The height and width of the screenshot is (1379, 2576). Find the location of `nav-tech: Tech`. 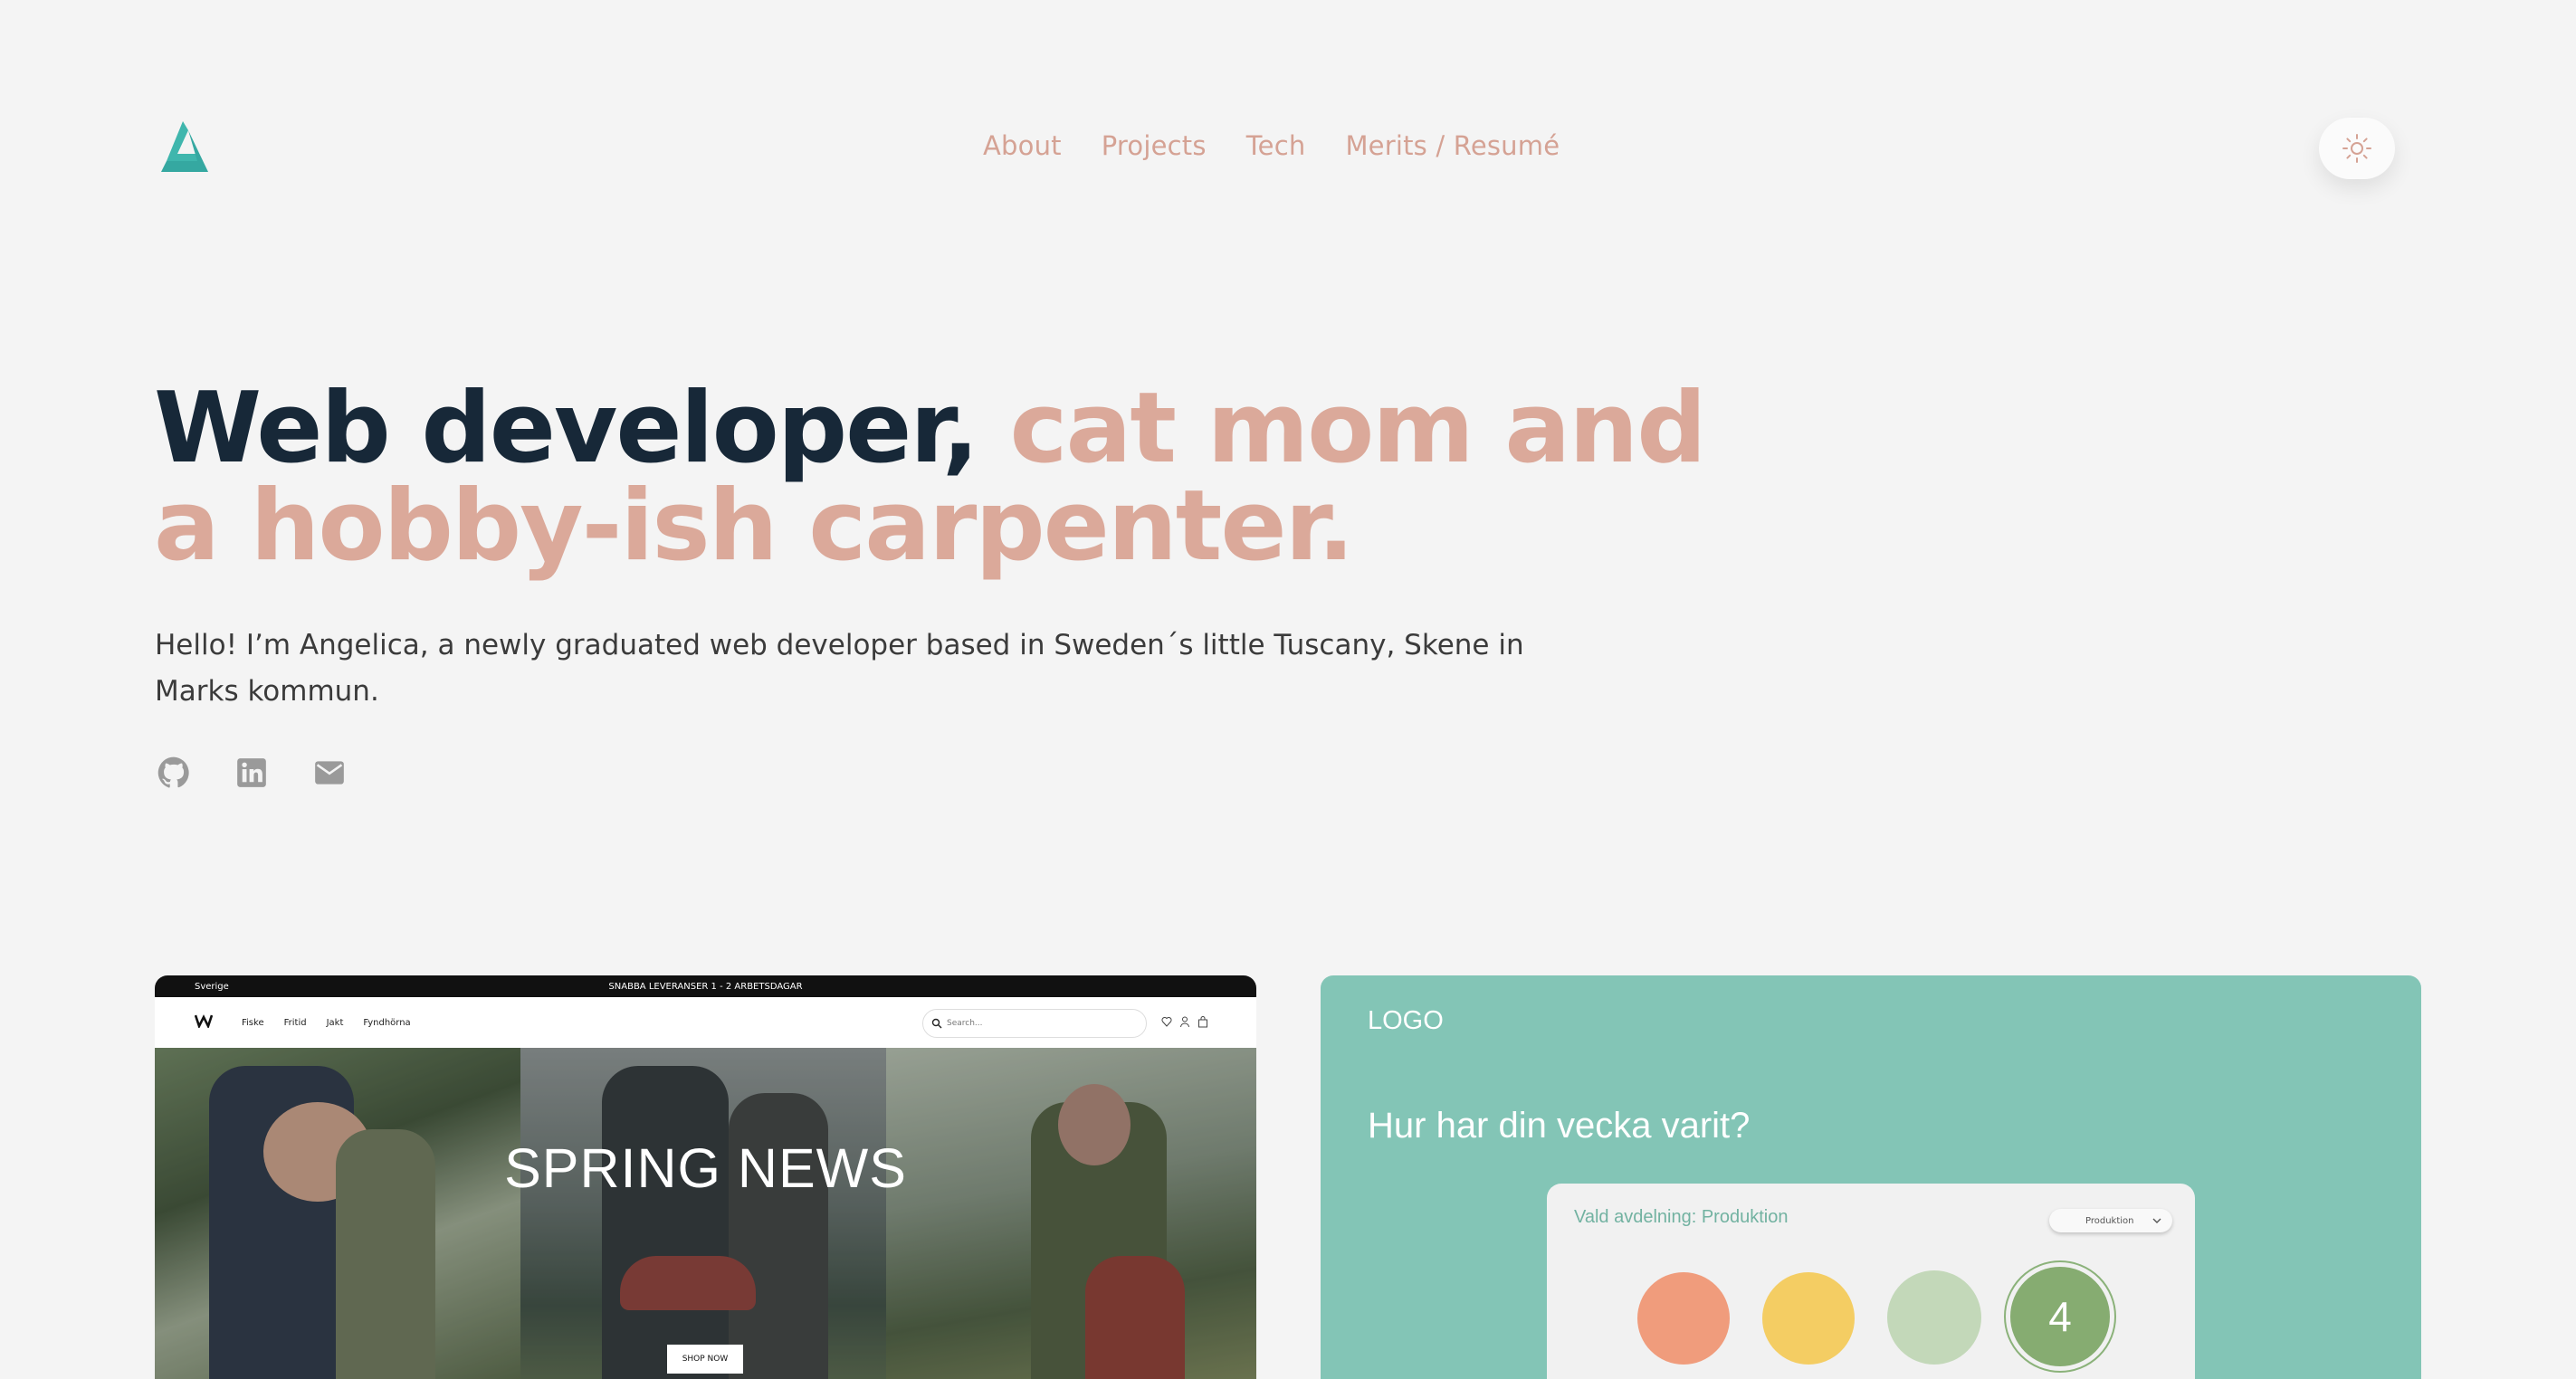

nav-tech: Tech is located at coordinates (1276, 145).